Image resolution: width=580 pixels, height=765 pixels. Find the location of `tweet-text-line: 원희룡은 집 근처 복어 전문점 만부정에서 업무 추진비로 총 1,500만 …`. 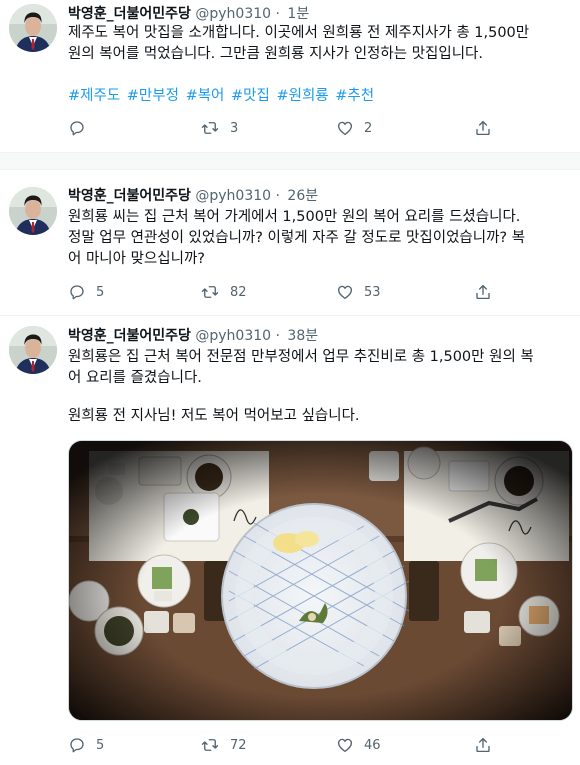

tweet-text-line: 원희룡은 집 근처 복어 전문점 만부정에서 업무 추진비로 총 1,500만 … is located at coordinates (301, 357).